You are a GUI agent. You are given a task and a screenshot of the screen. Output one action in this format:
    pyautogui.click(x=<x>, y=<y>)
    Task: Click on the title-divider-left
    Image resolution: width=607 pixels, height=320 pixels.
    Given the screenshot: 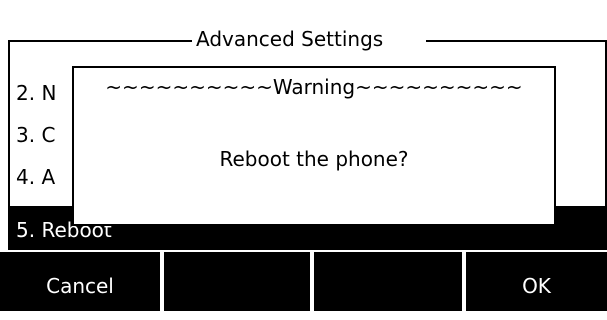 What is the action you would take?
    pyautogui.click(x=100, y=41)
    